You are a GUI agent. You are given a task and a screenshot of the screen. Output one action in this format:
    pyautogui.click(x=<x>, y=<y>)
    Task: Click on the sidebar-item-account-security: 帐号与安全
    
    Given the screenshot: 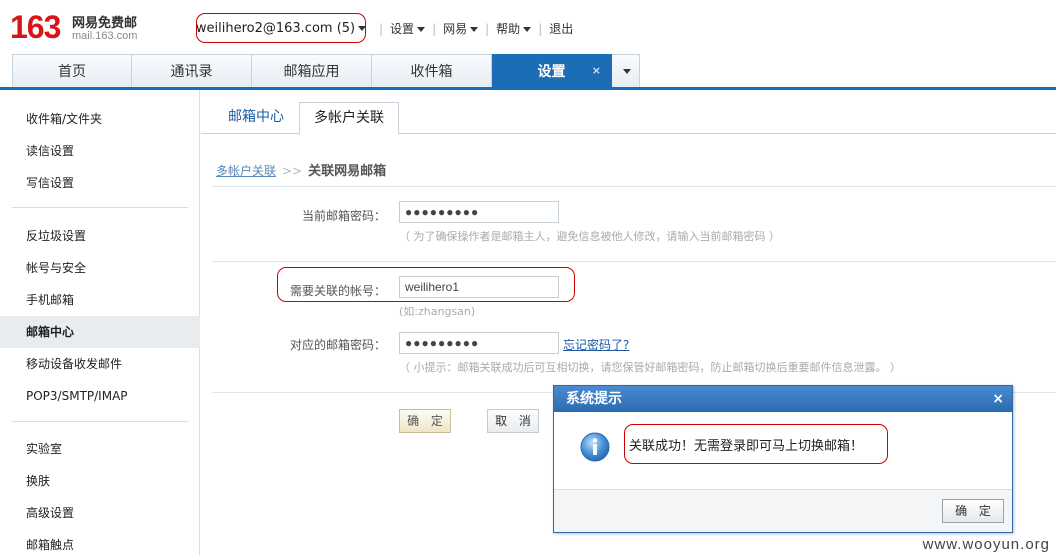 What is the action you would take?
    pyautogui.click(x=100, y=268)
    